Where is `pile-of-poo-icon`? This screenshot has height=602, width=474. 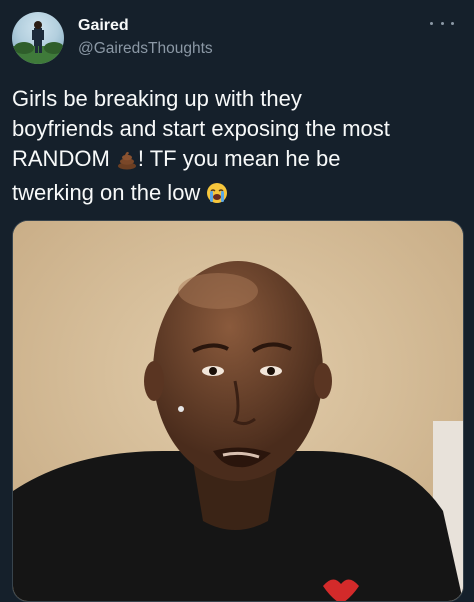
pile-of-poo-icon is located at coordinates (127, 163).